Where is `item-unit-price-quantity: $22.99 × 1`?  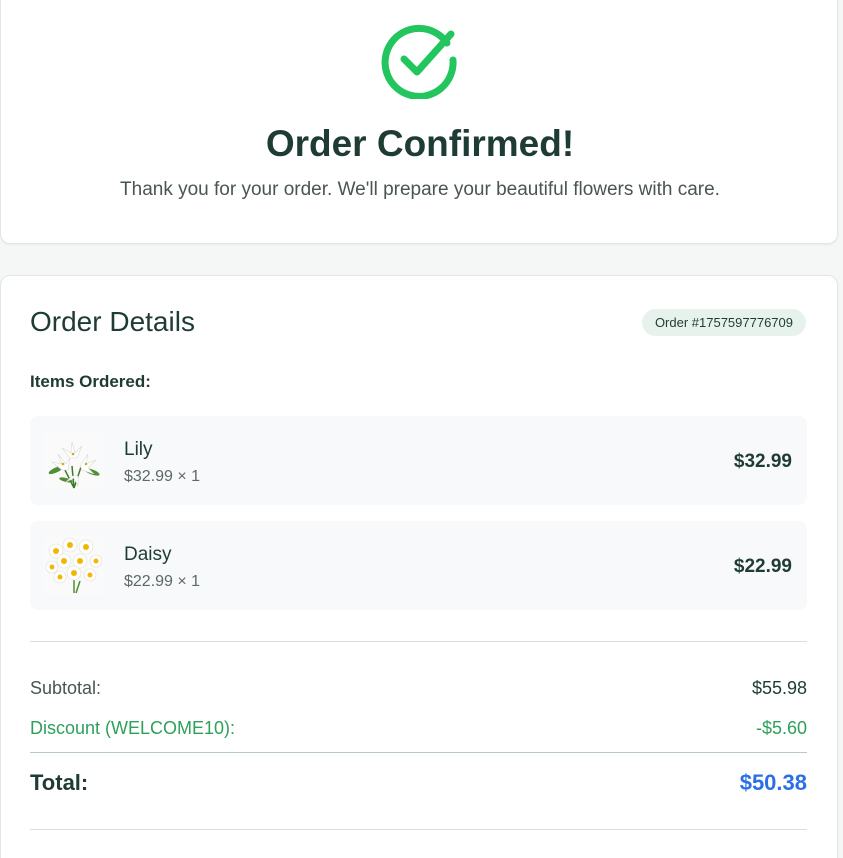 item-unit-price-quantity: $22.99 × 1 is located at coordinates (162, 581).